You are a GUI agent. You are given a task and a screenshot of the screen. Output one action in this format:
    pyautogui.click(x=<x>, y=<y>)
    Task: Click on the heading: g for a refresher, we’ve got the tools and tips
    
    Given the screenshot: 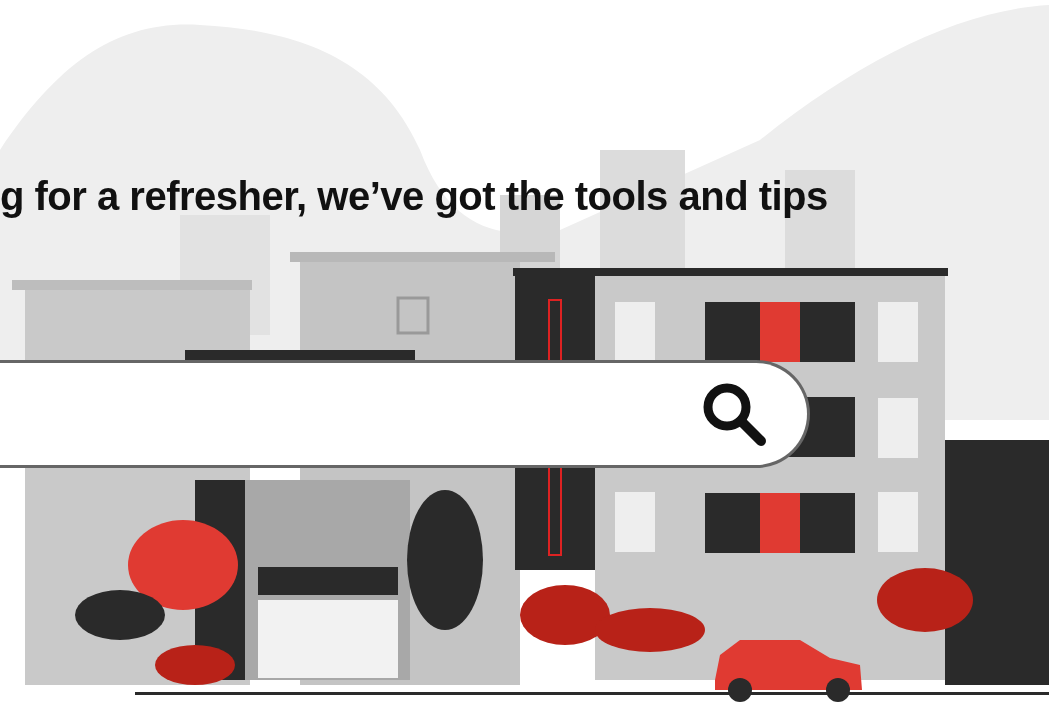 What is the action you would take?
    pyautogui.click(x=414, y=196)
    